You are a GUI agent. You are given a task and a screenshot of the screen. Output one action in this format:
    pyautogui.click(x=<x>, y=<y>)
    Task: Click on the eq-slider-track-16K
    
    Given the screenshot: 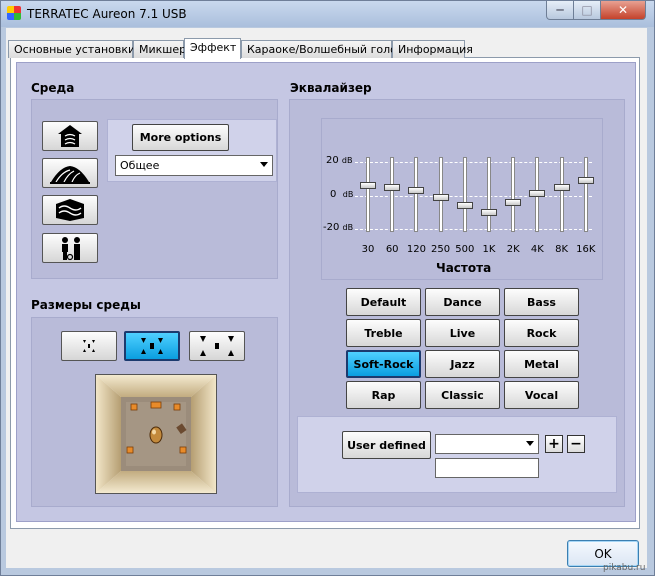 What is the action you would take?
    pyautogui.click(x=585, y=194)
    